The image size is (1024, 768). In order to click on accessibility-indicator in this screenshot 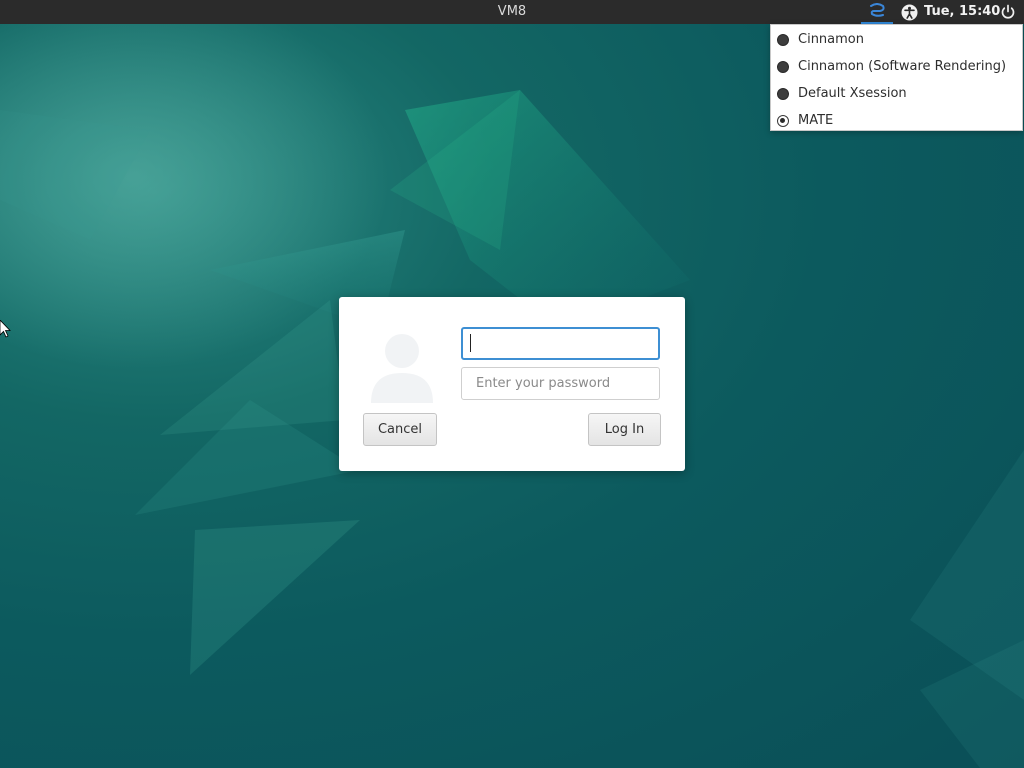, I will do `click(909, 12)`.